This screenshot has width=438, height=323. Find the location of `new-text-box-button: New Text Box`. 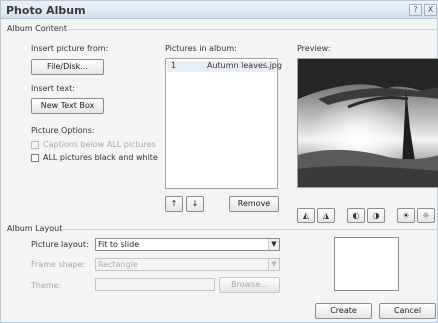

new-text-box-button: New Text Box is located at coordinates (67, 106).